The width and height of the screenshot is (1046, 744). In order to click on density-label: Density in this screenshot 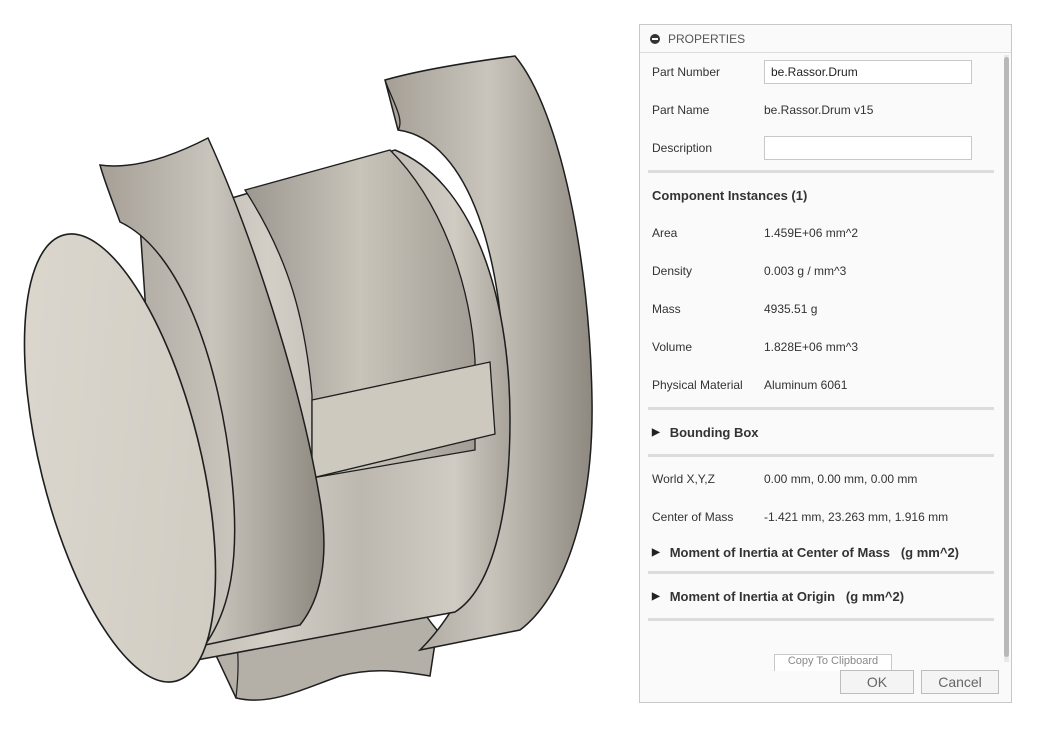, I will do `click(672, 271)`.